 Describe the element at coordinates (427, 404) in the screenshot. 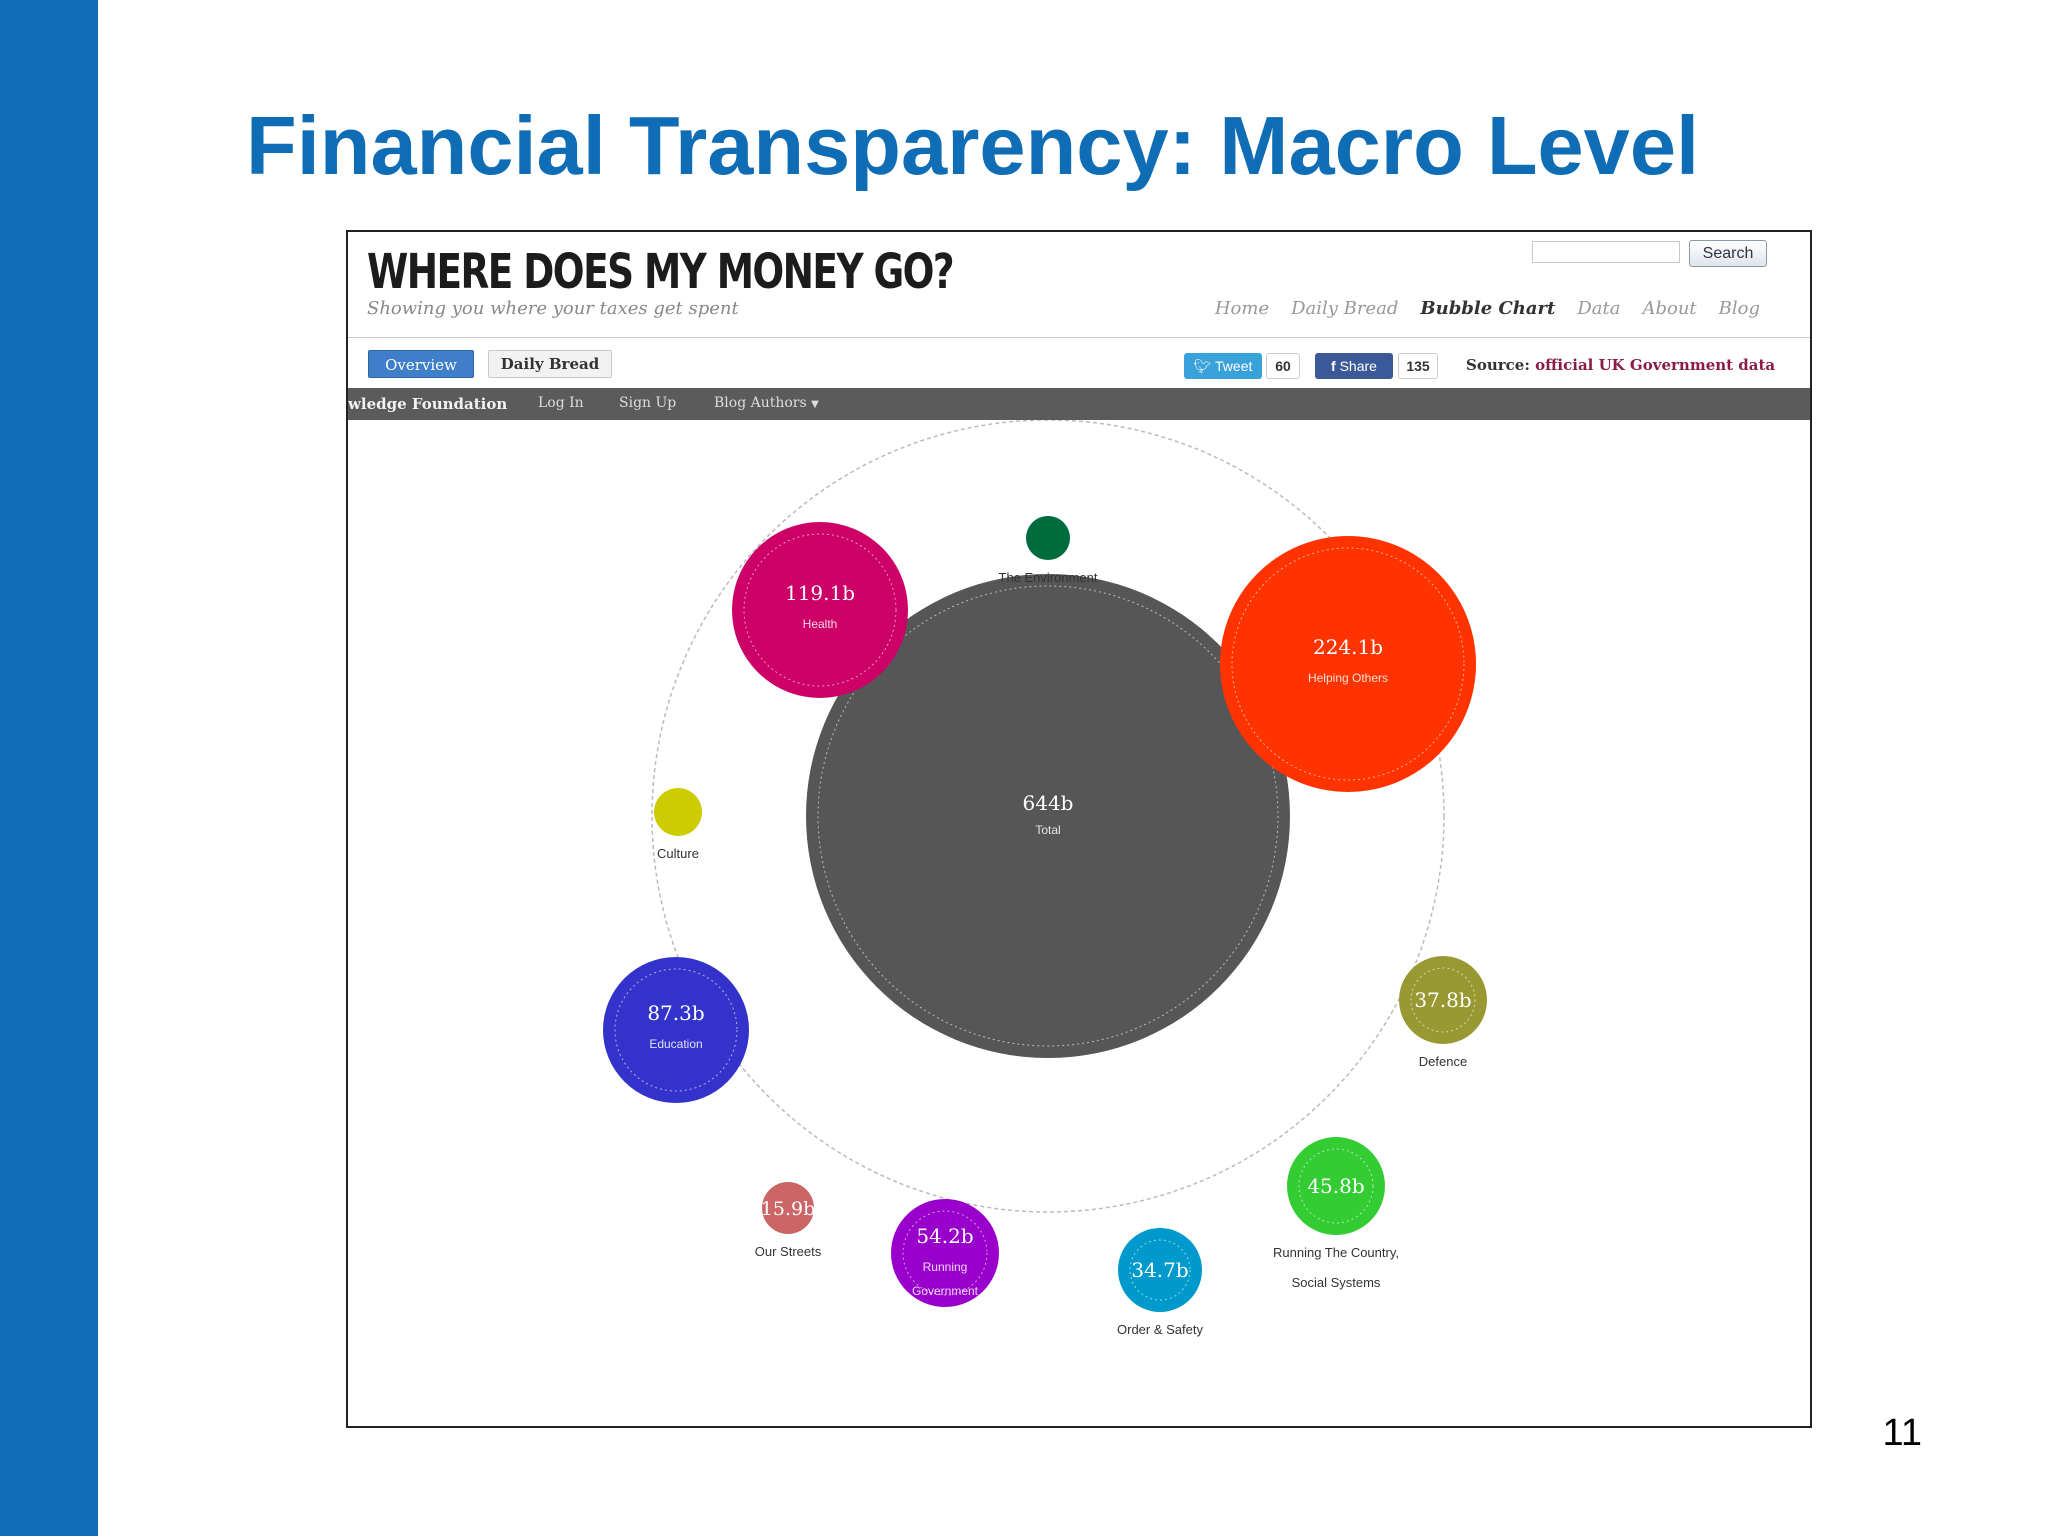

I see `org-link: wledge Foundation` at that location.